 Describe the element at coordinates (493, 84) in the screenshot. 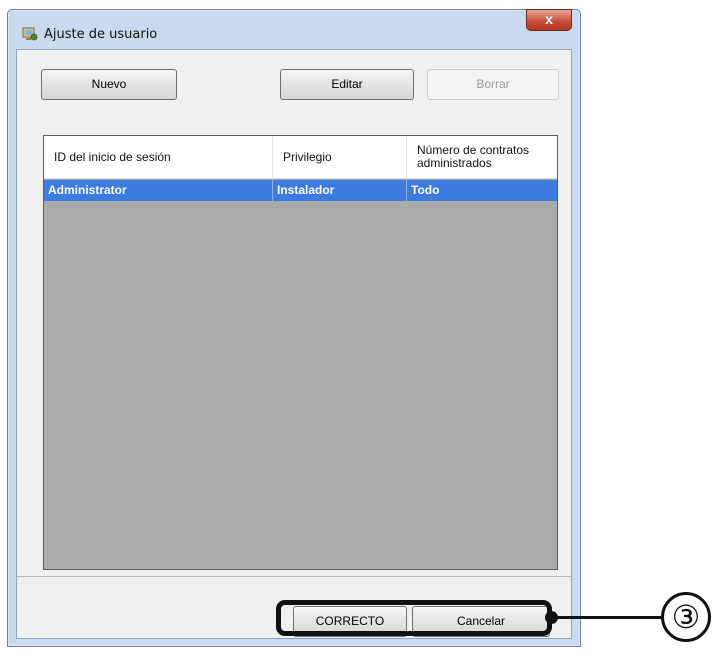

I see `delete-button: Borrar` at that location.